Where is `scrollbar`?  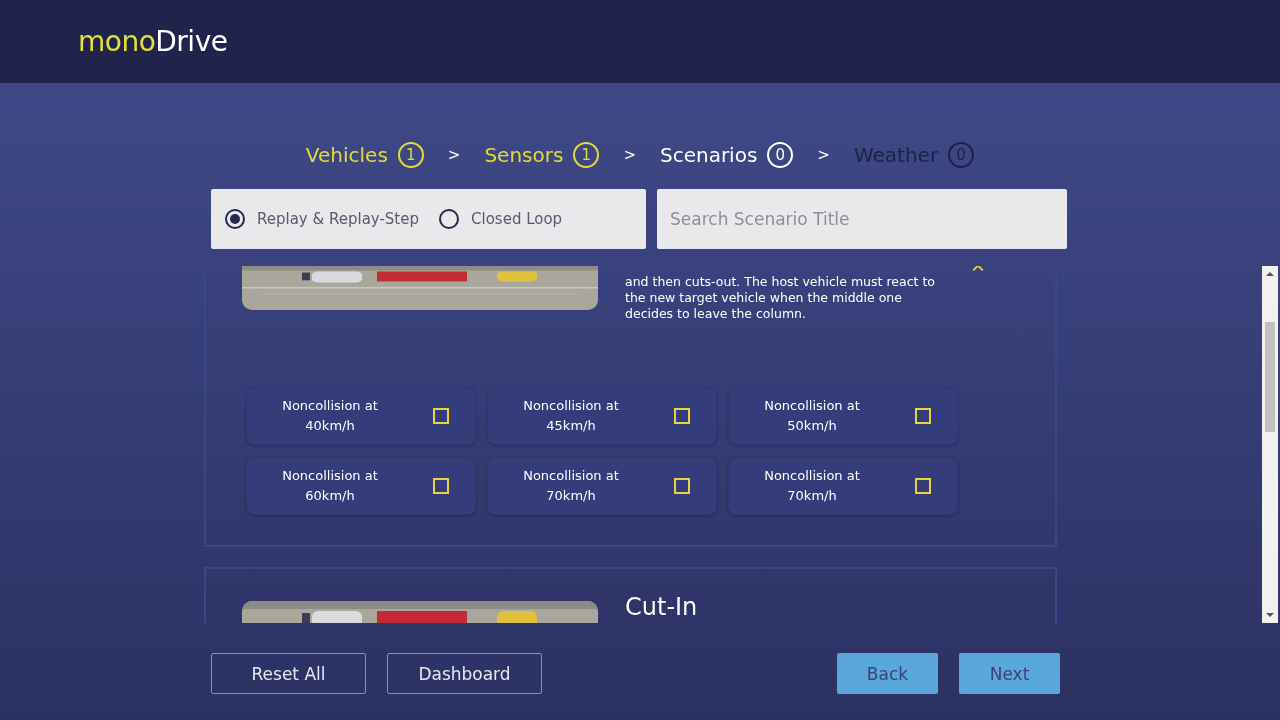 scrollbar is located at coordinates (1270, 444).